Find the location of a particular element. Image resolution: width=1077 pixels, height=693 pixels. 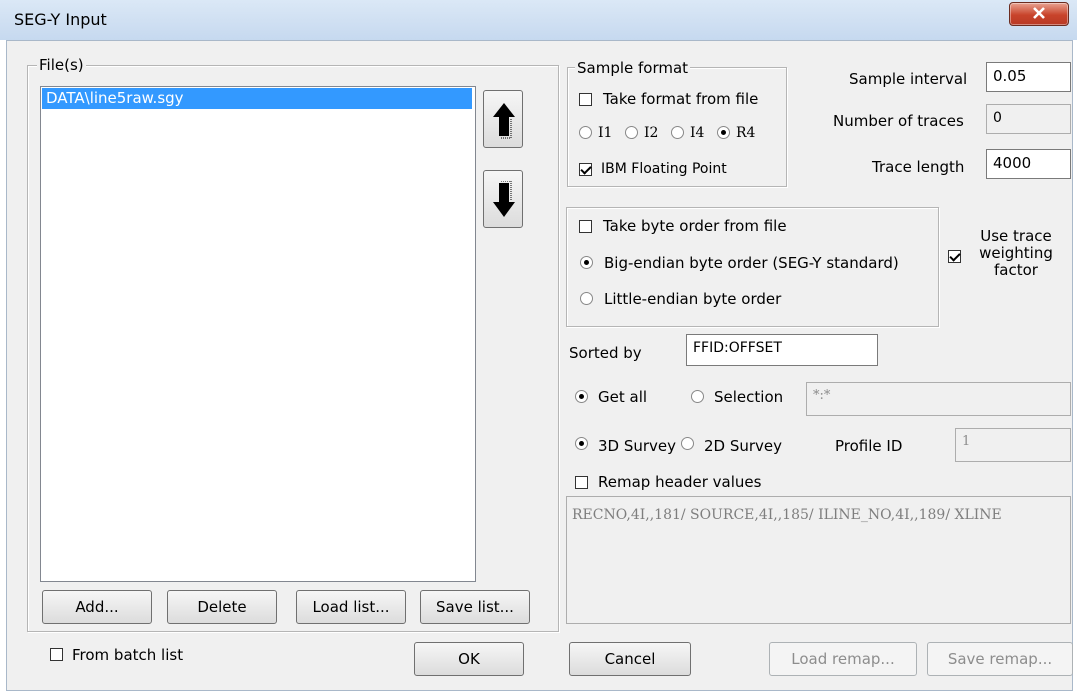

from-batch-list-label: From batch list is located at coordinates (128, 655).